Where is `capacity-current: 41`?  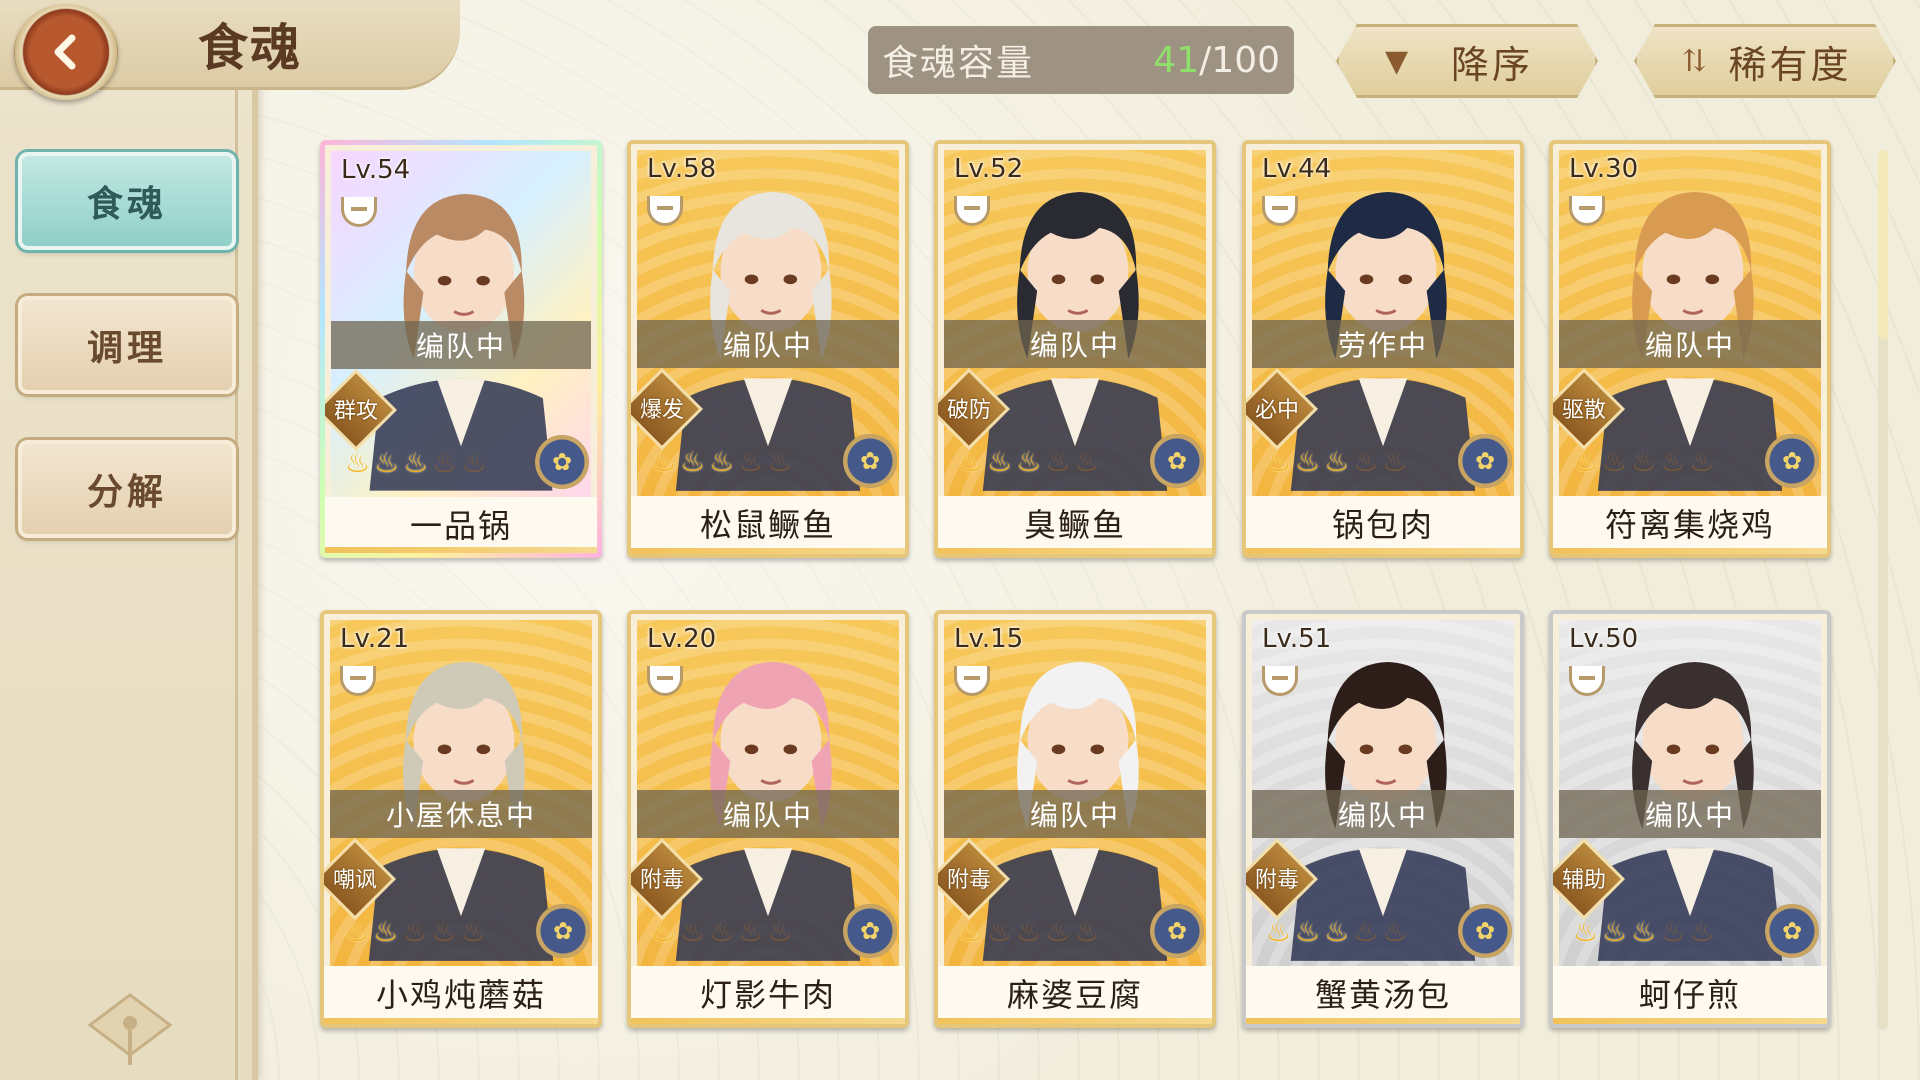 capacity-current: 41 is located at coordinates (1176, 60).